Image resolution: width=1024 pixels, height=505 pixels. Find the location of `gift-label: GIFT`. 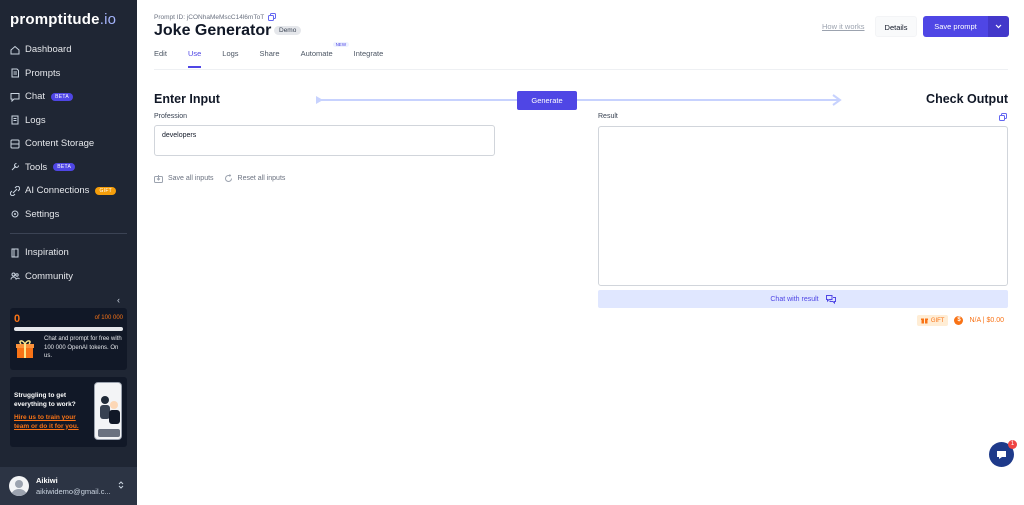

gift-label: GIFT is located at coordinates (937, 320).